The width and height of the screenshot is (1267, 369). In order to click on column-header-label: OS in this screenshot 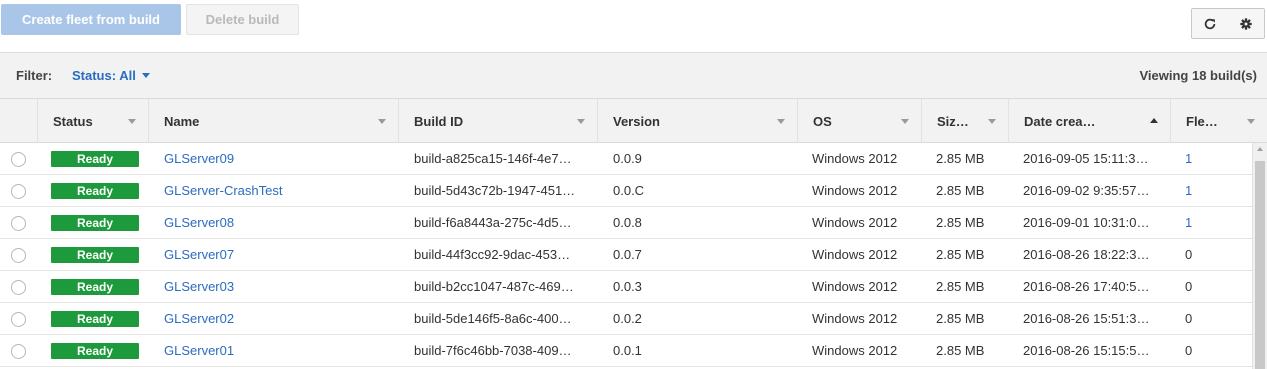, I will do `click(822, 121)`.